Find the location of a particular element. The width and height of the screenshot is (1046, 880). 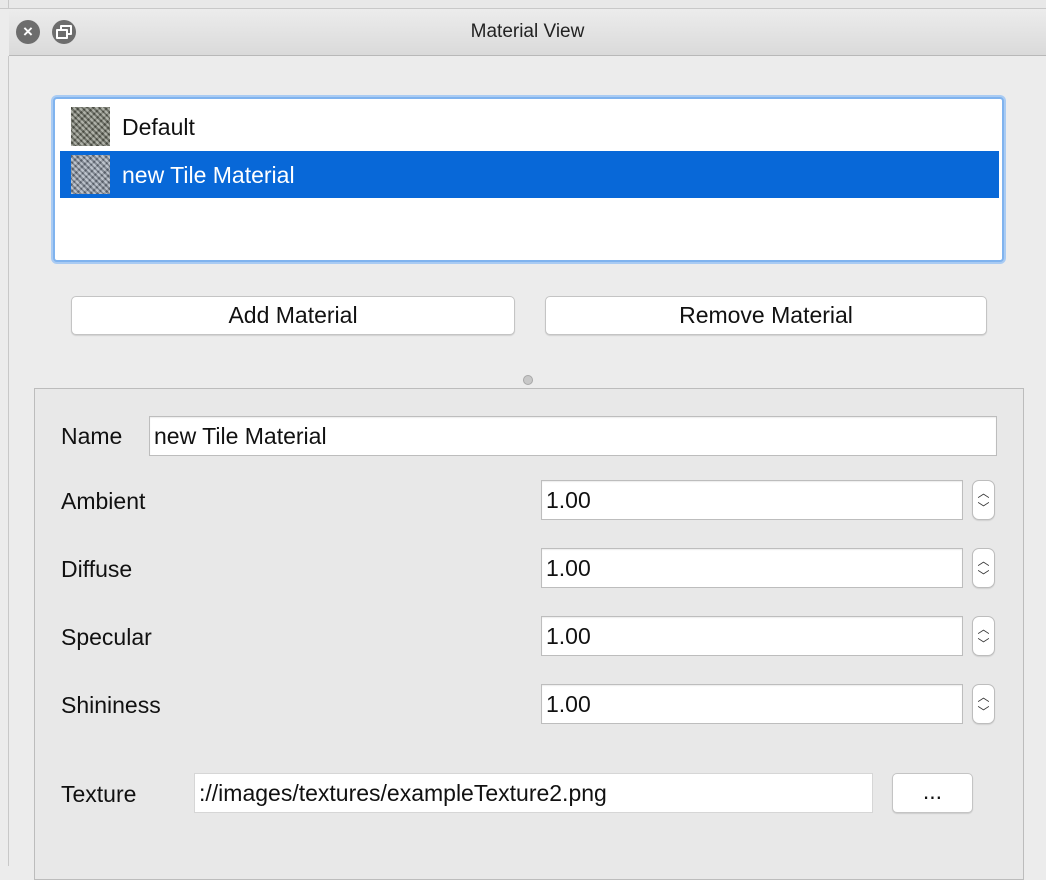

name-field: new Tile Material is located at coordinates (573, 436).